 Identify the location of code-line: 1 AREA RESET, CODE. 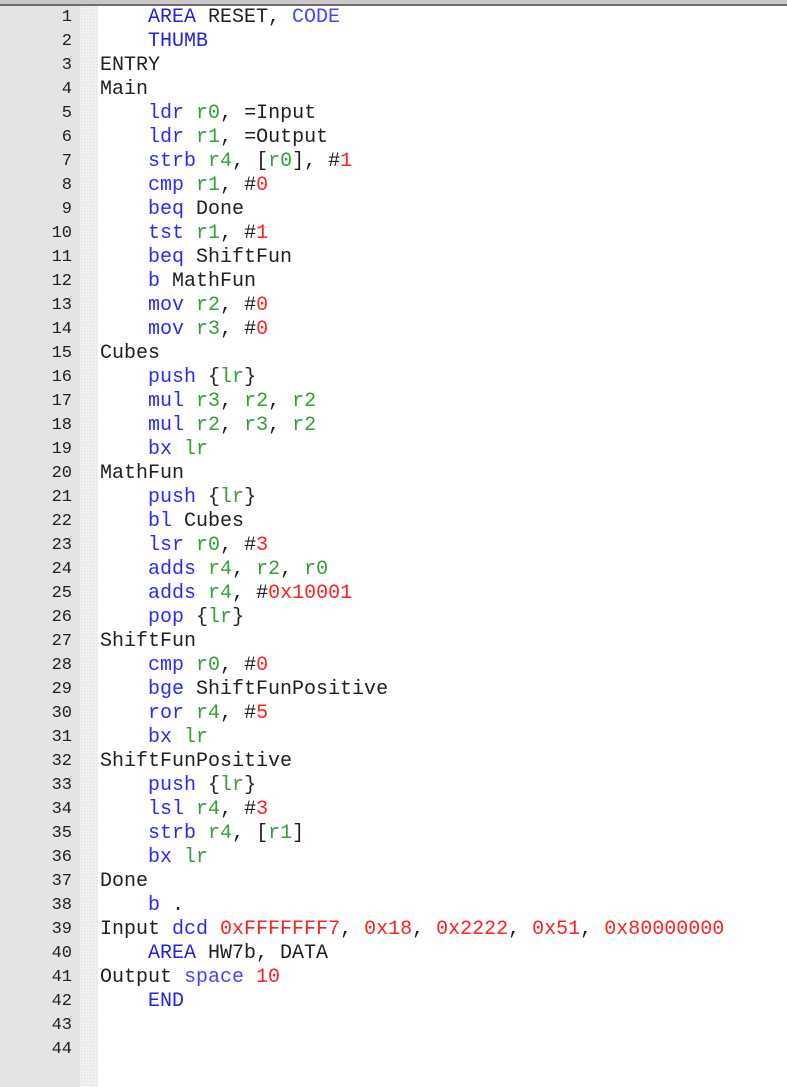
(393, 18).